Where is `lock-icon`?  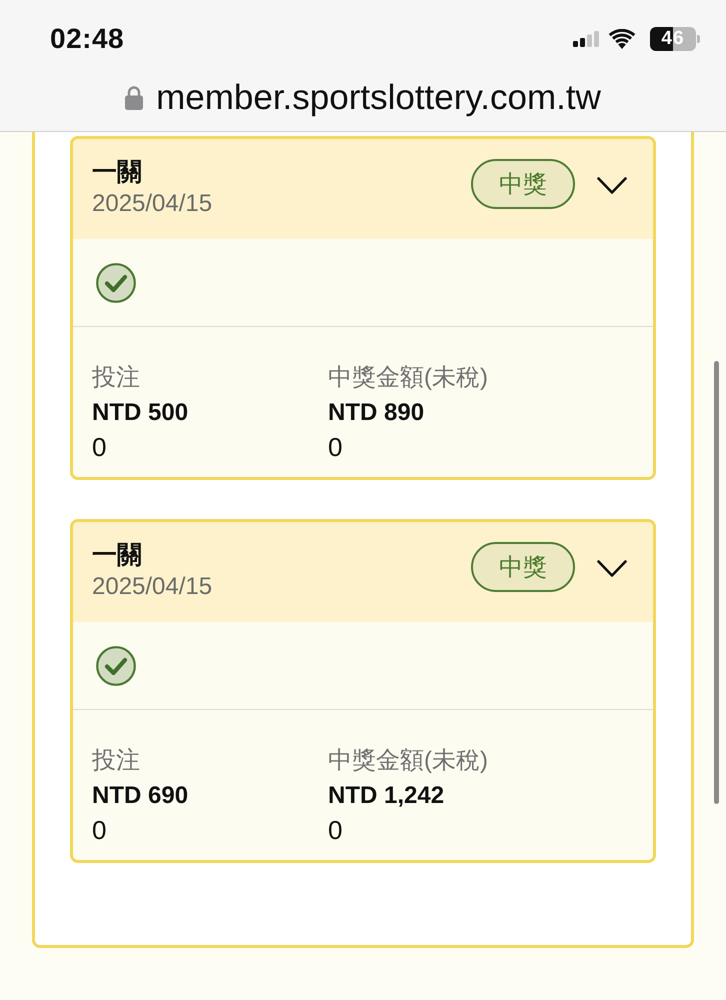 lock-icon is located at coordinates (134, 98).